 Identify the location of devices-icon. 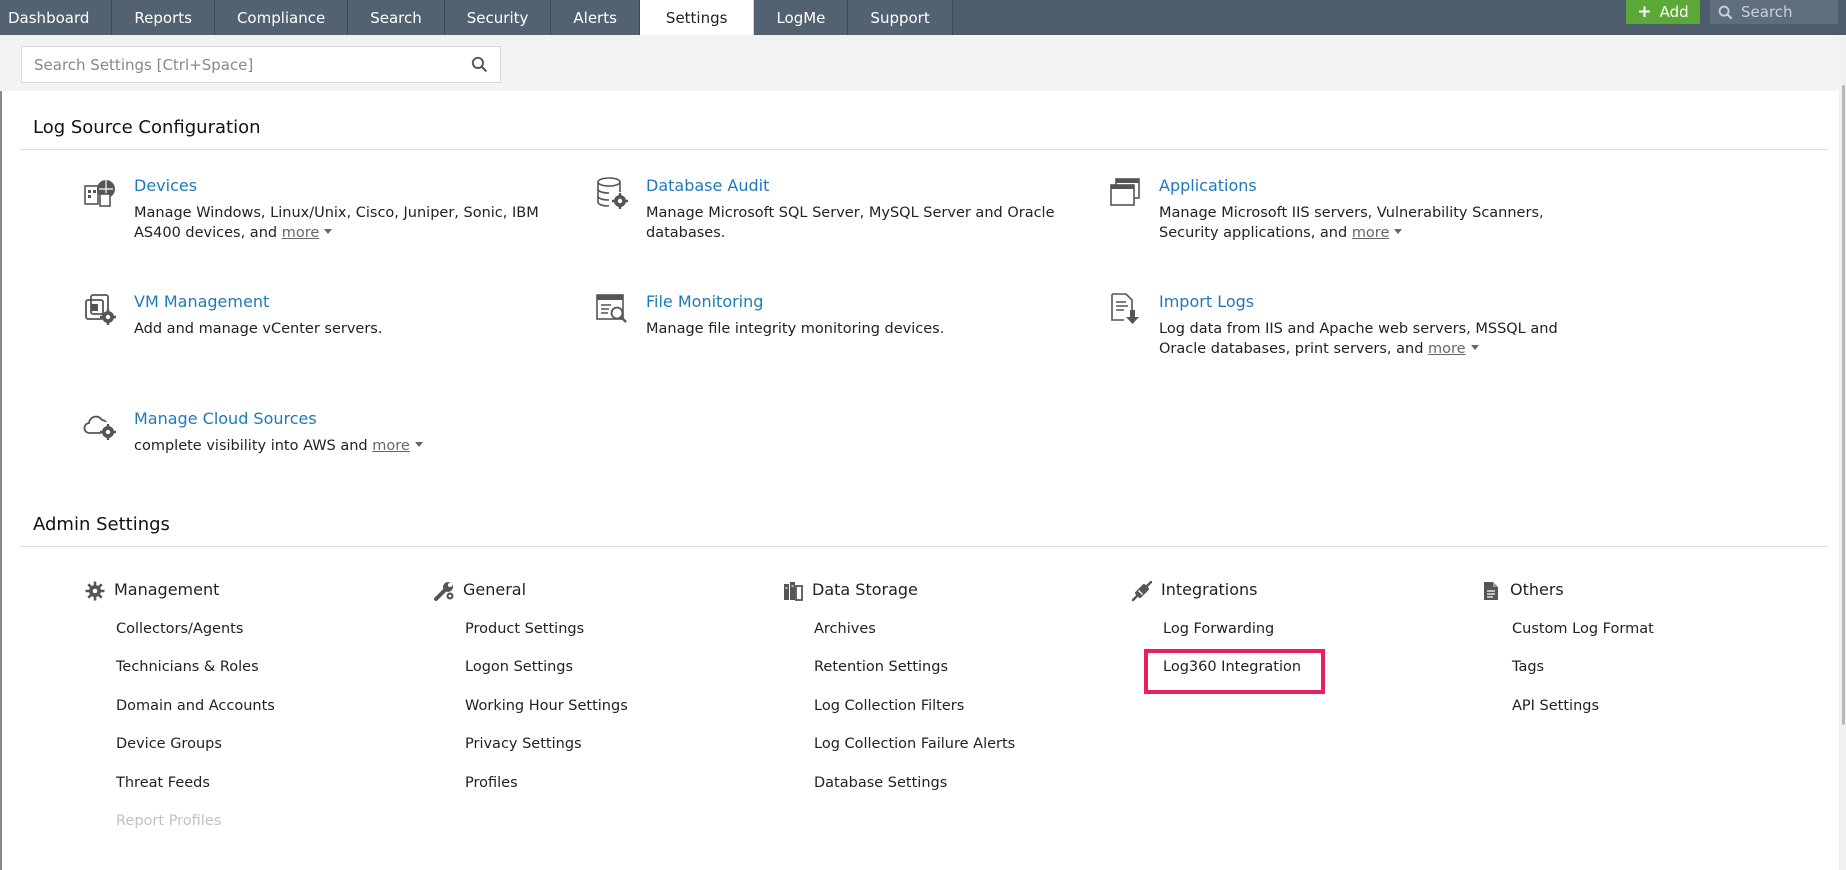
(99, 193).